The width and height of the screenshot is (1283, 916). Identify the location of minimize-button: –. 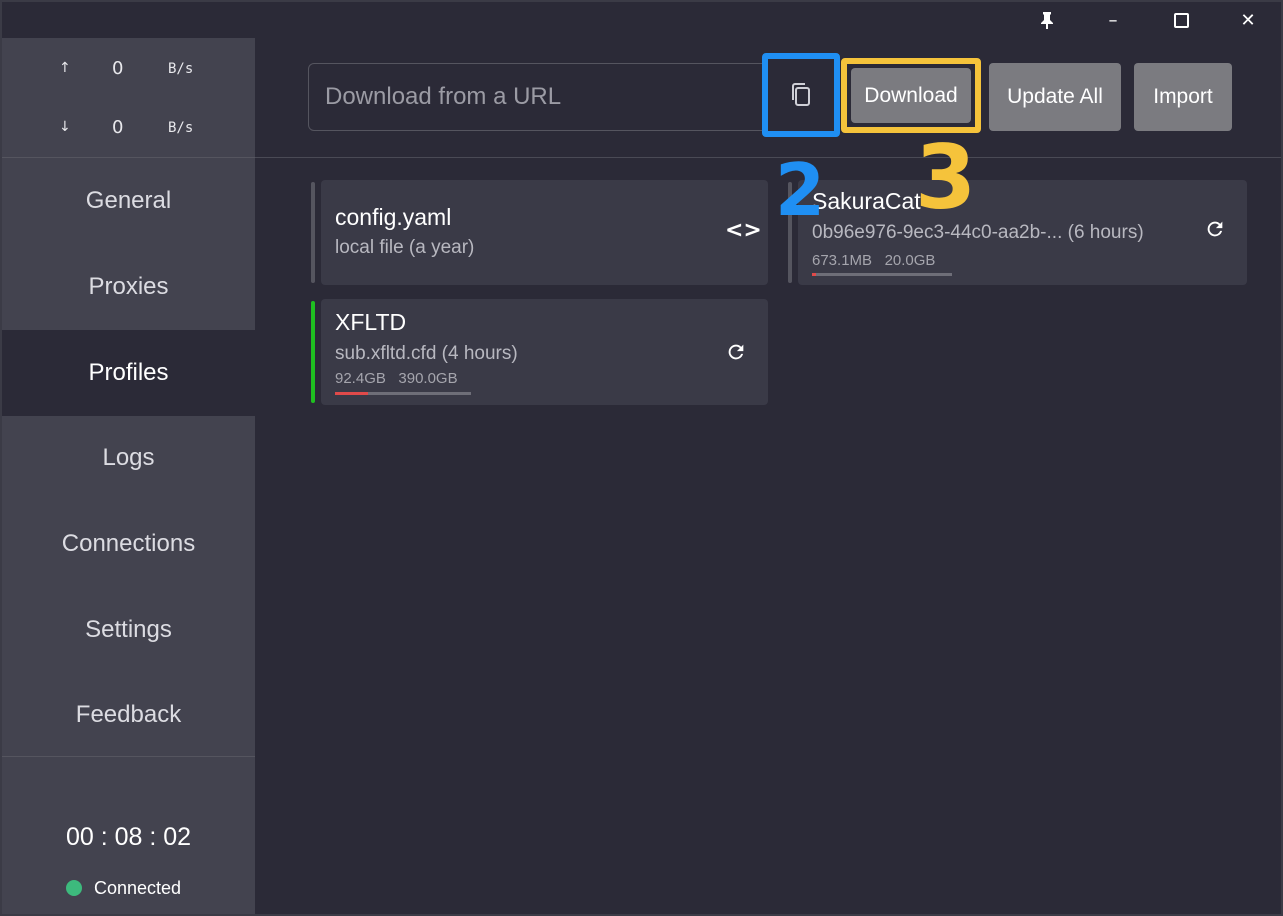
(1113, 20).